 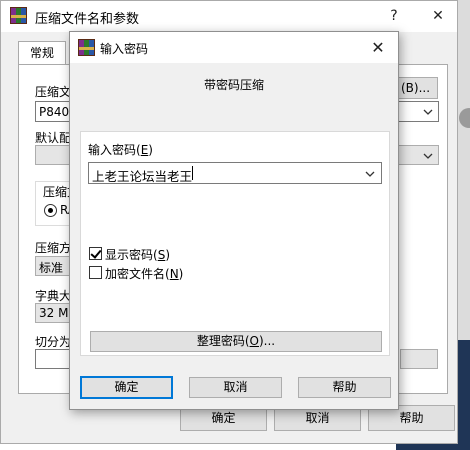 What do you see at coordinates (87, 19) in the screenshot?
I see `window-title: 压缩文件名和参数` at bounding box center [87, 19].